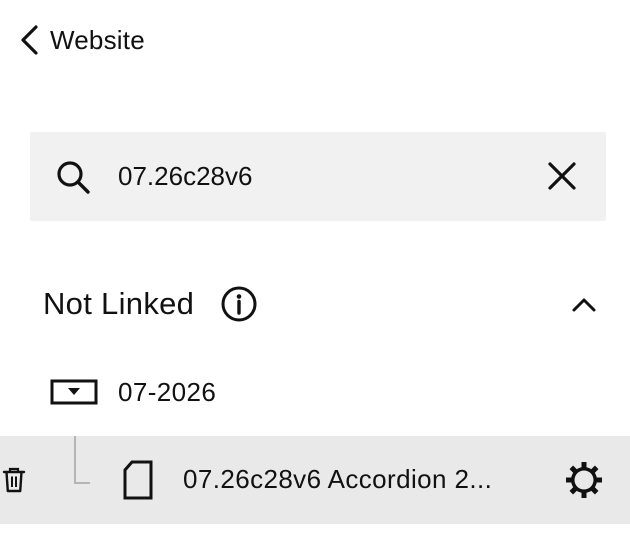 This screenshot has width=630, height=534. What do you see at coordinates (584, 305) in the screenshot?
I see `chevron-up-icon` at bounding box center [584, 305].